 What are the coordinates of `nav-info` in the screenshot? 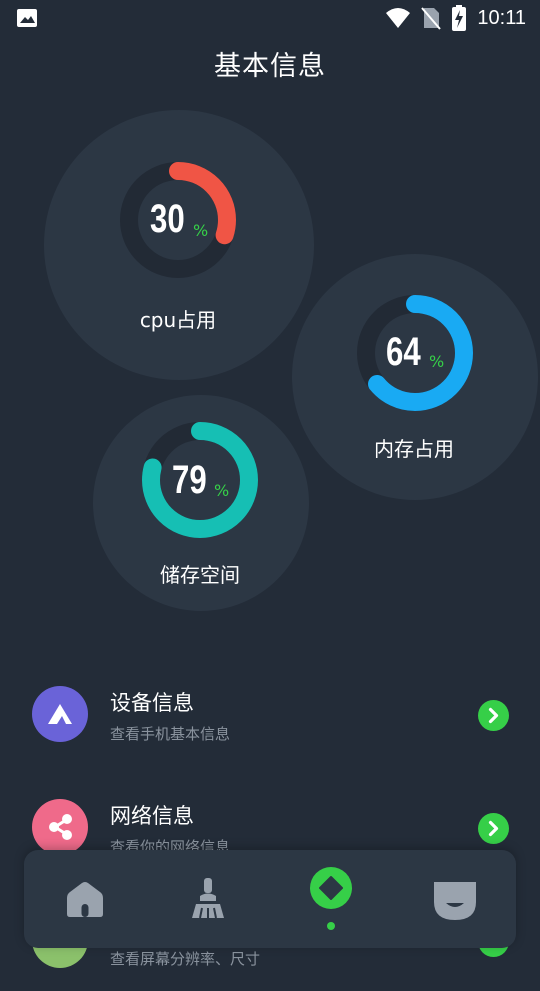 It's located at (331, 890).